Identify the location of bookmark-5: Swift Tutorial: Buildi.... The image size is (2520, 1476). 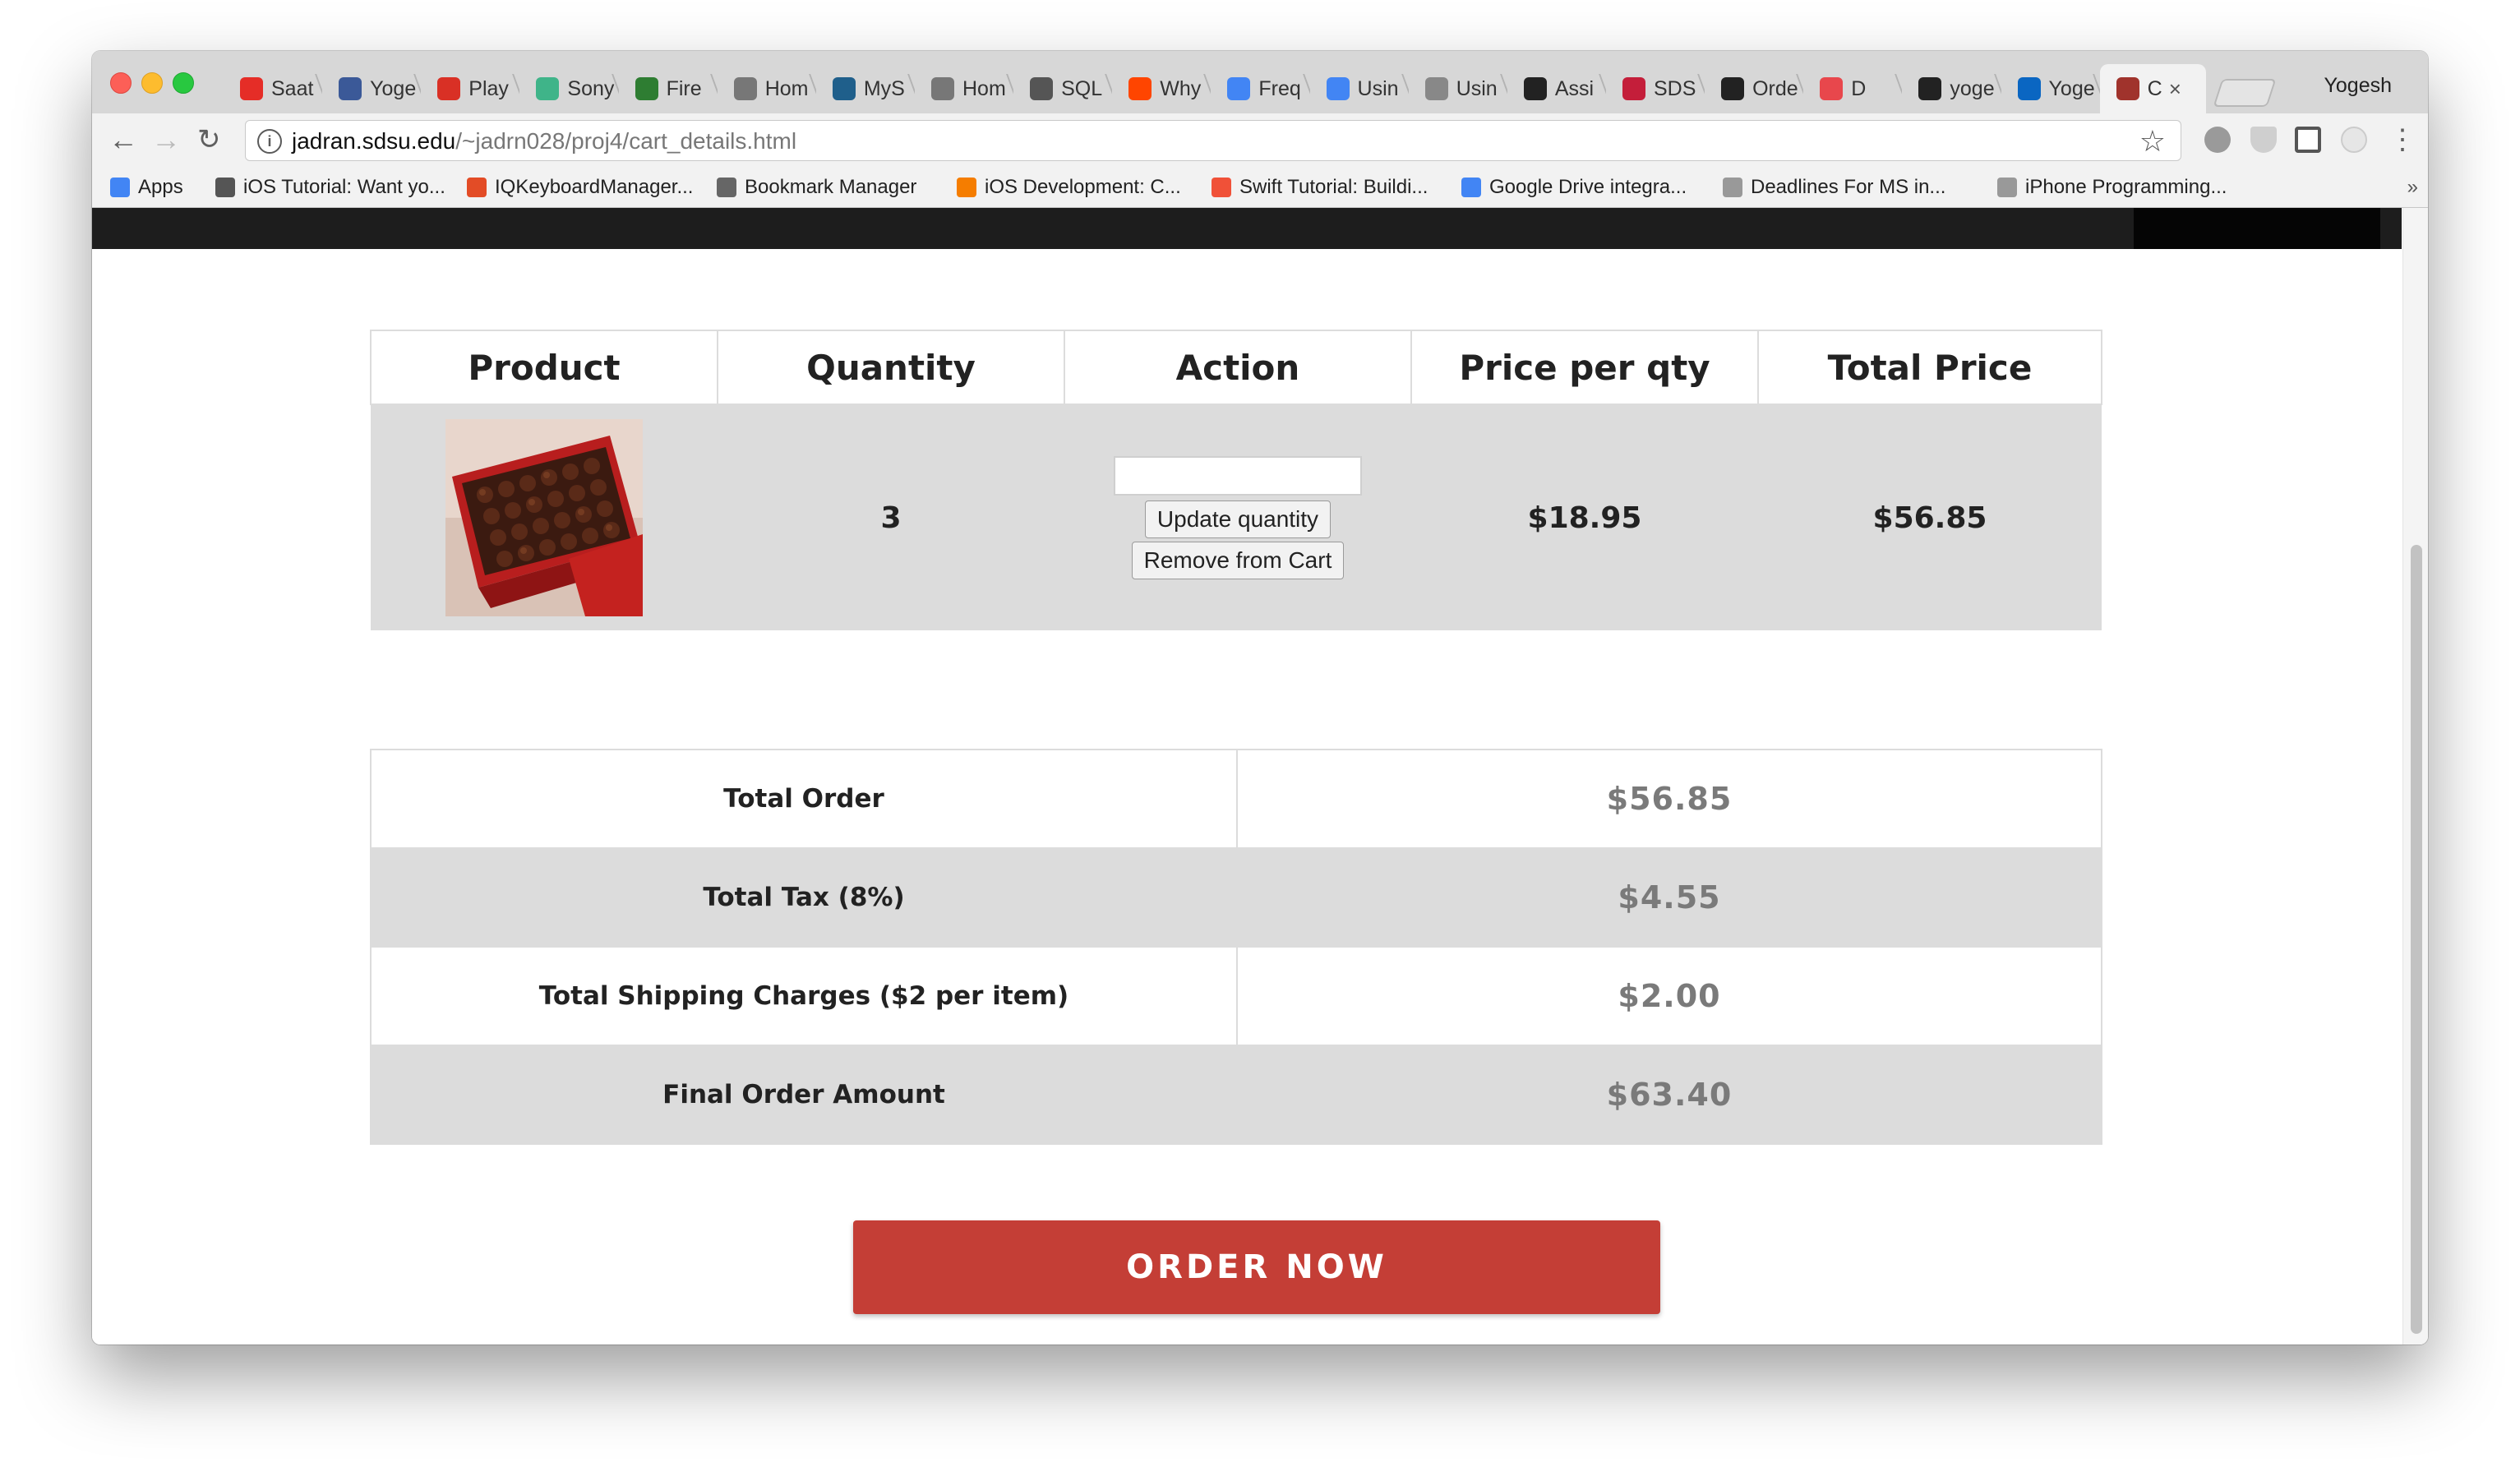
(1320, 187).